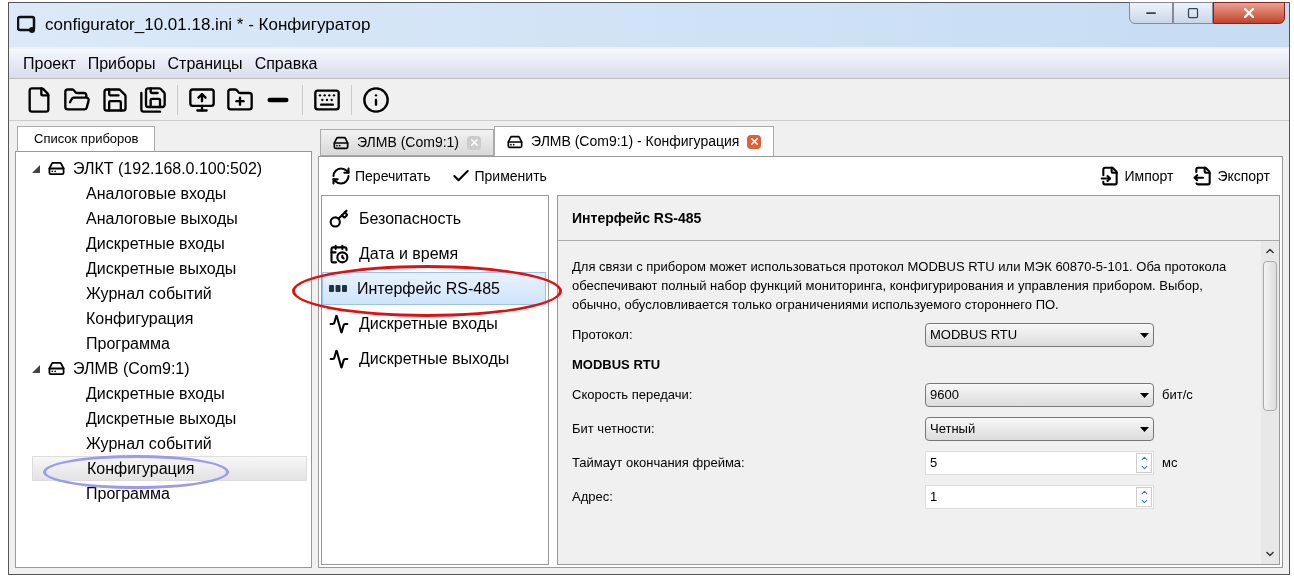 This screenshot has width=1294, height=583. Describe the element at coordinates (616, 365) in the screenshot. I see `section-heading: MODBUS RTU` at that location.